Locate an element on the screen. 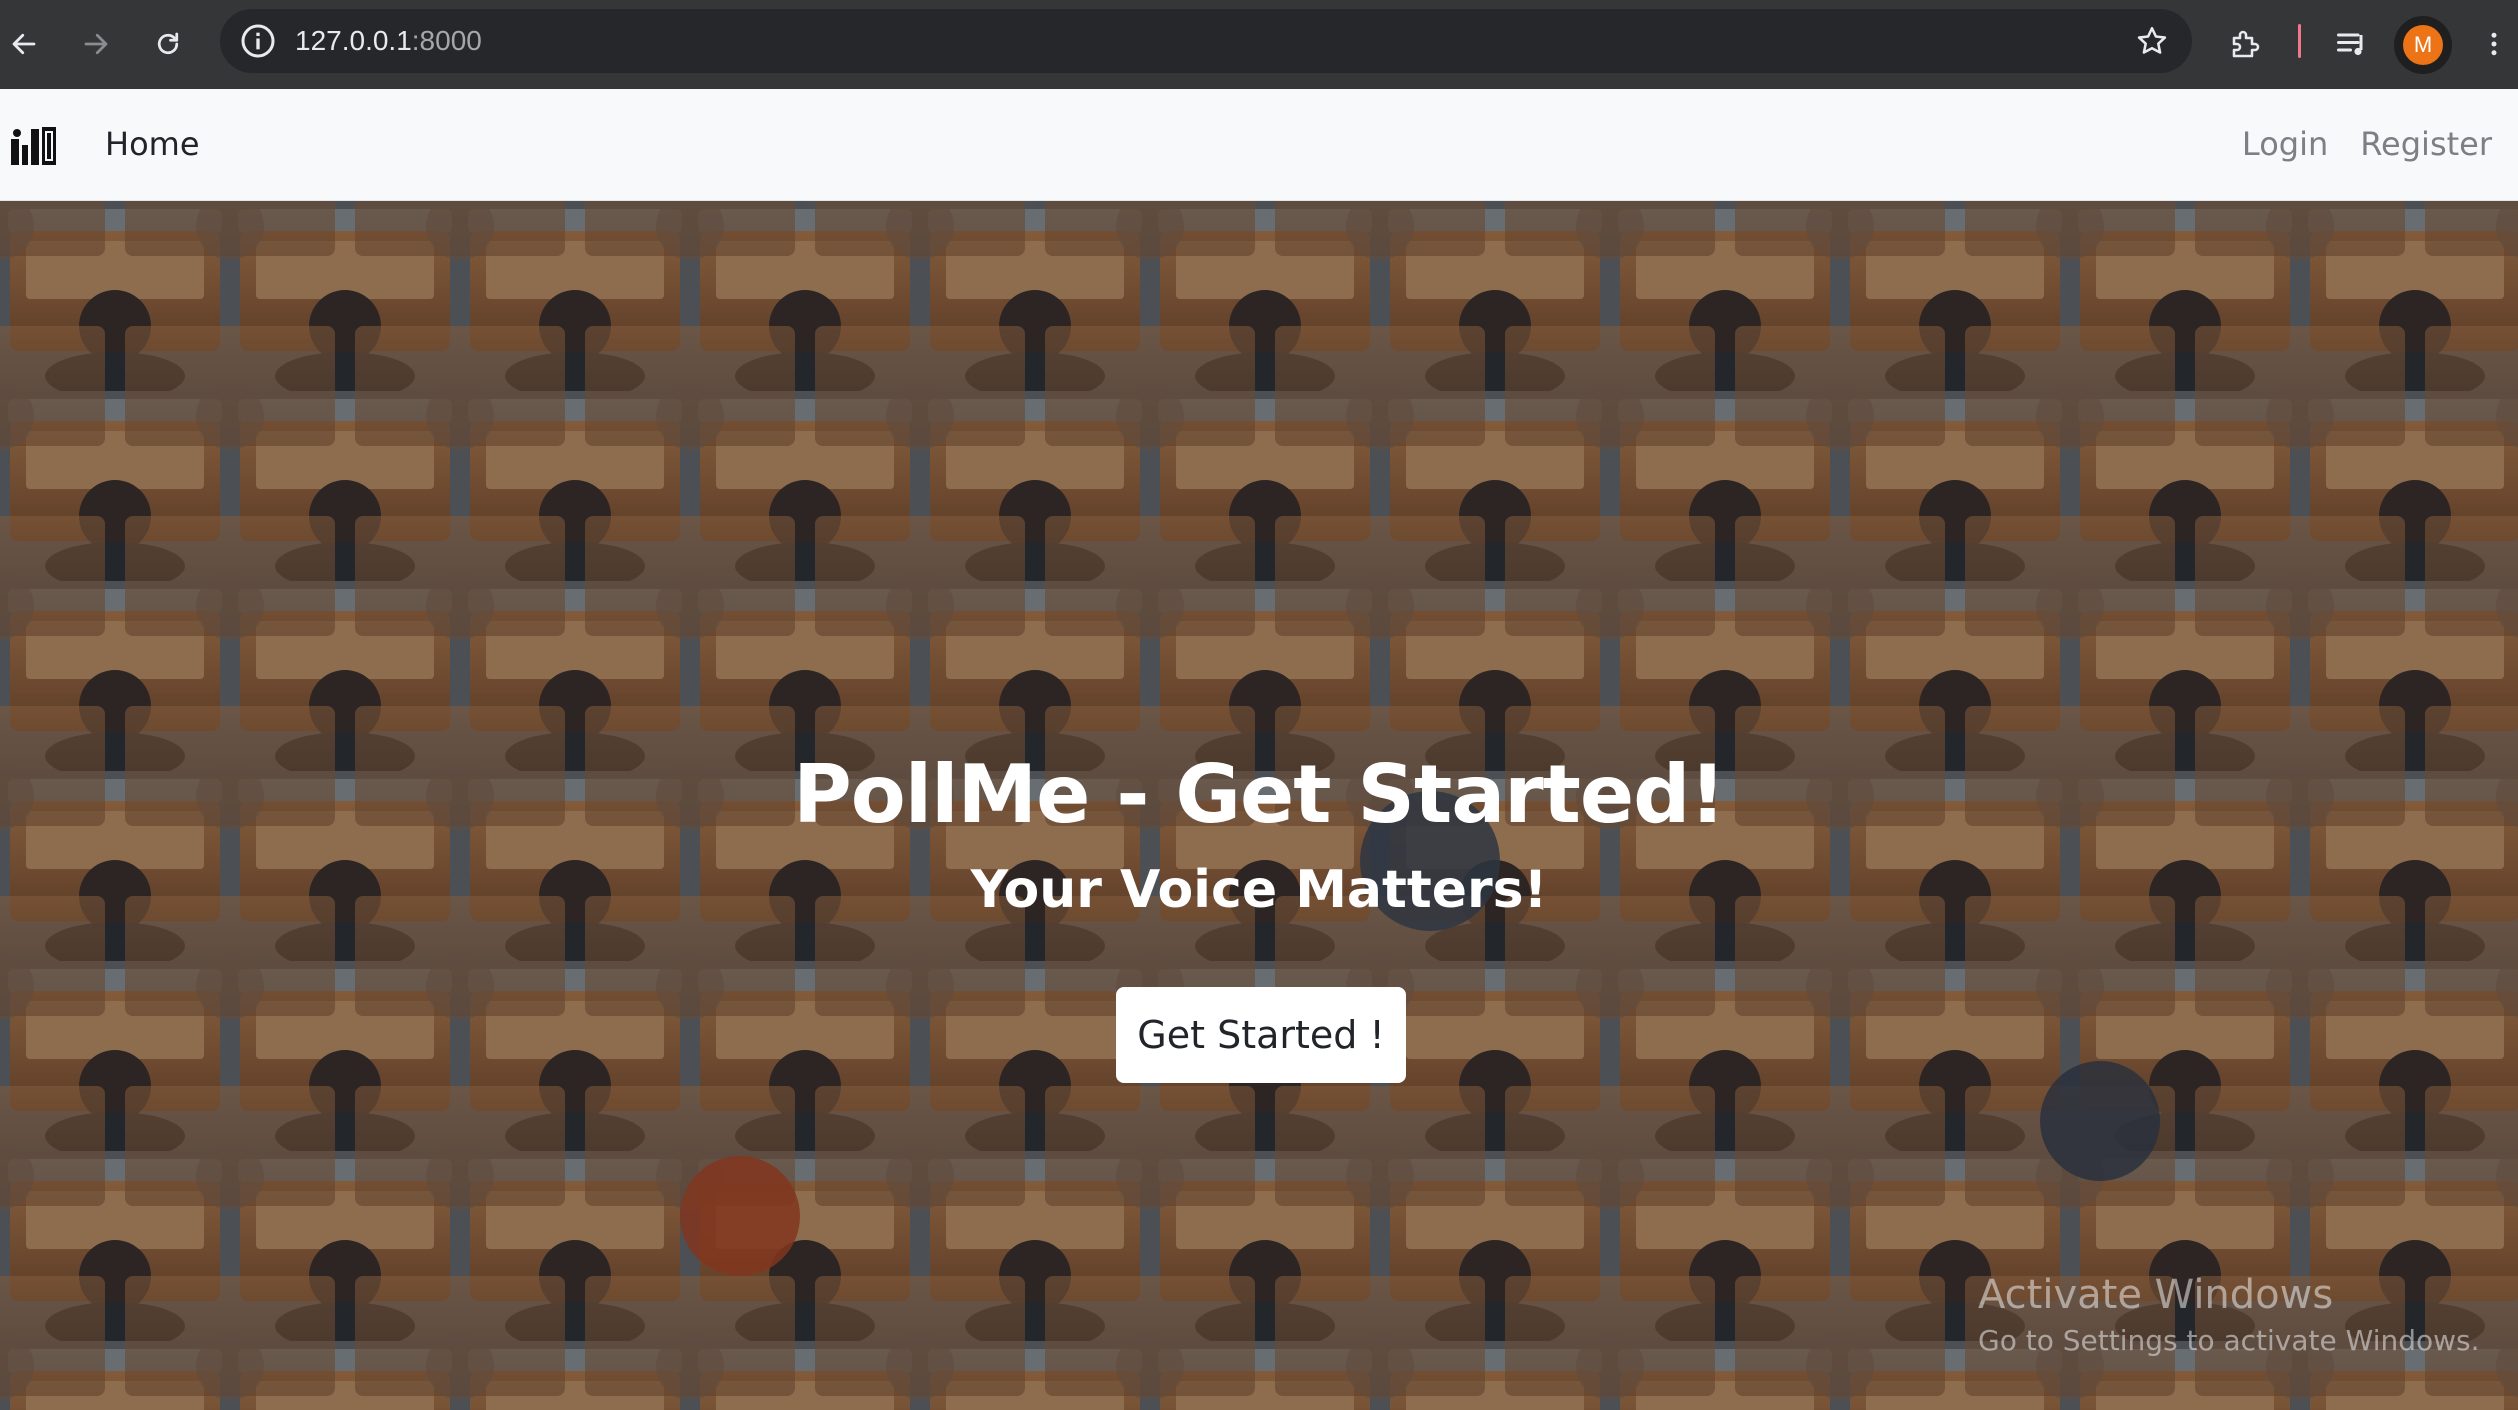 This screenshot has height=1410, width=2518. address-bar: 127.0.0.1:8000 is located at coordinates (1206, 41).